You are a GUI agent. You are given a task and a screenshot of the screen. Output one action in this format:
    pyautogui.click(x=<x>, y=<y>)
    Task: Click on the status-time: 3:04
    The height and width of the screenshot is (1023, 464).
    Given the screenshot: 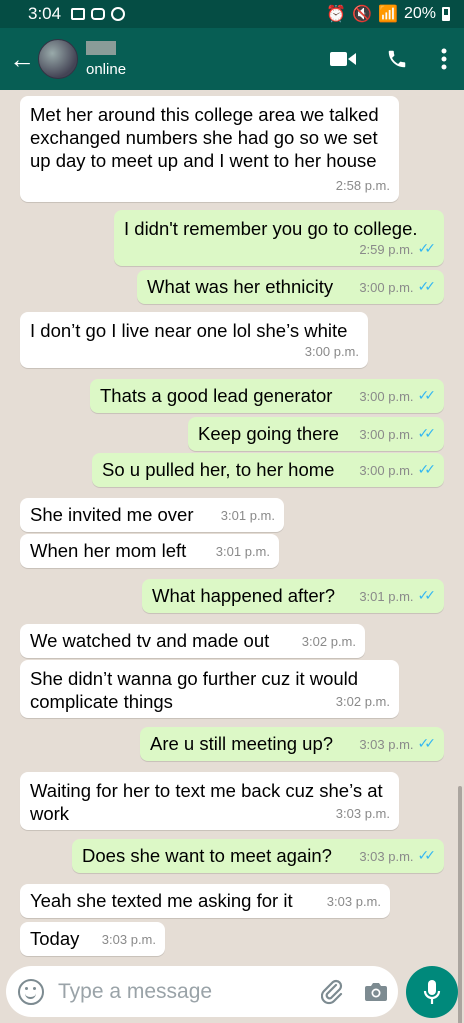 What is the action you would take?
    pyautogui.click(x=45, y=13)
    